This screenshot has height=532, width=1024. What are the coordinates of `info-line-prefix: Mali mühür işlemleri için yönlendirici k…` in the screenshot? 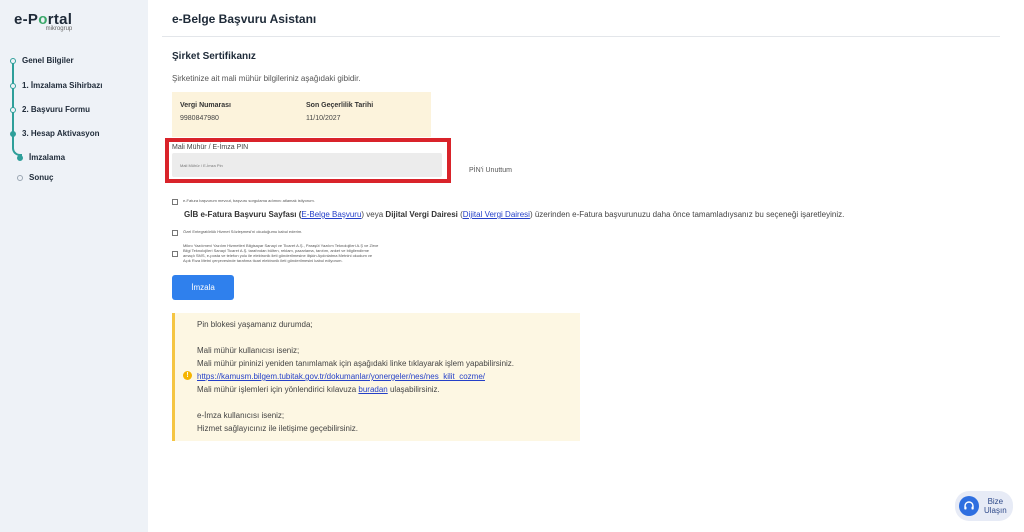 It's located at (278, 389).